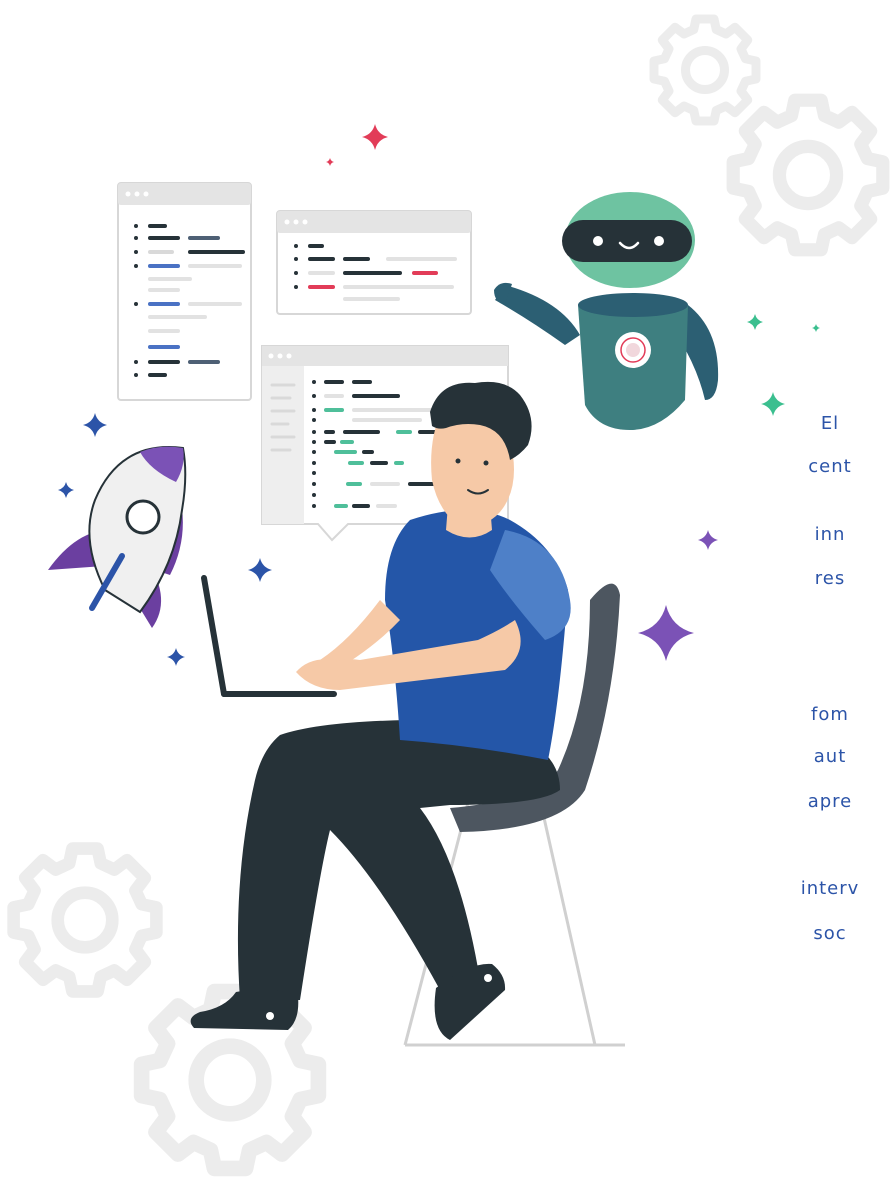  What do you see at coordinates (830, 423) in the screenshot?
I see `side-text-line-1: El` at bounding box center [830, 423].